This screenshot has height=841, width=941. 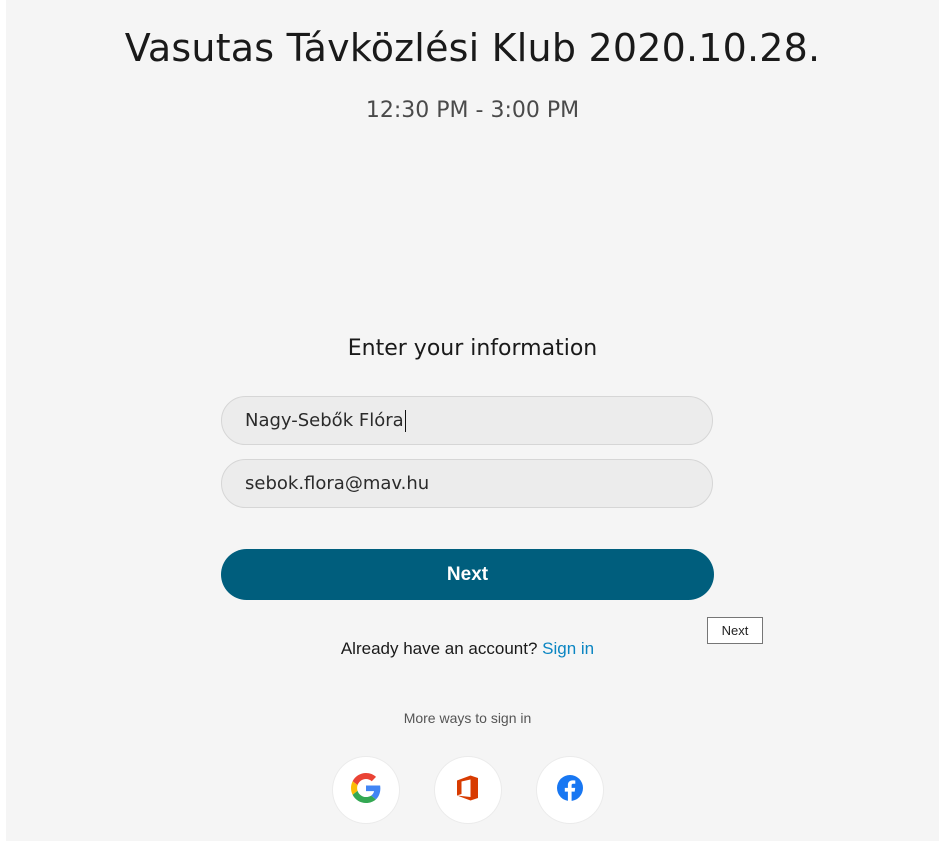 What do you see at coordinates (405, 420) in the screenshot?
I see `text-caret` at bounding box center [405, 420].